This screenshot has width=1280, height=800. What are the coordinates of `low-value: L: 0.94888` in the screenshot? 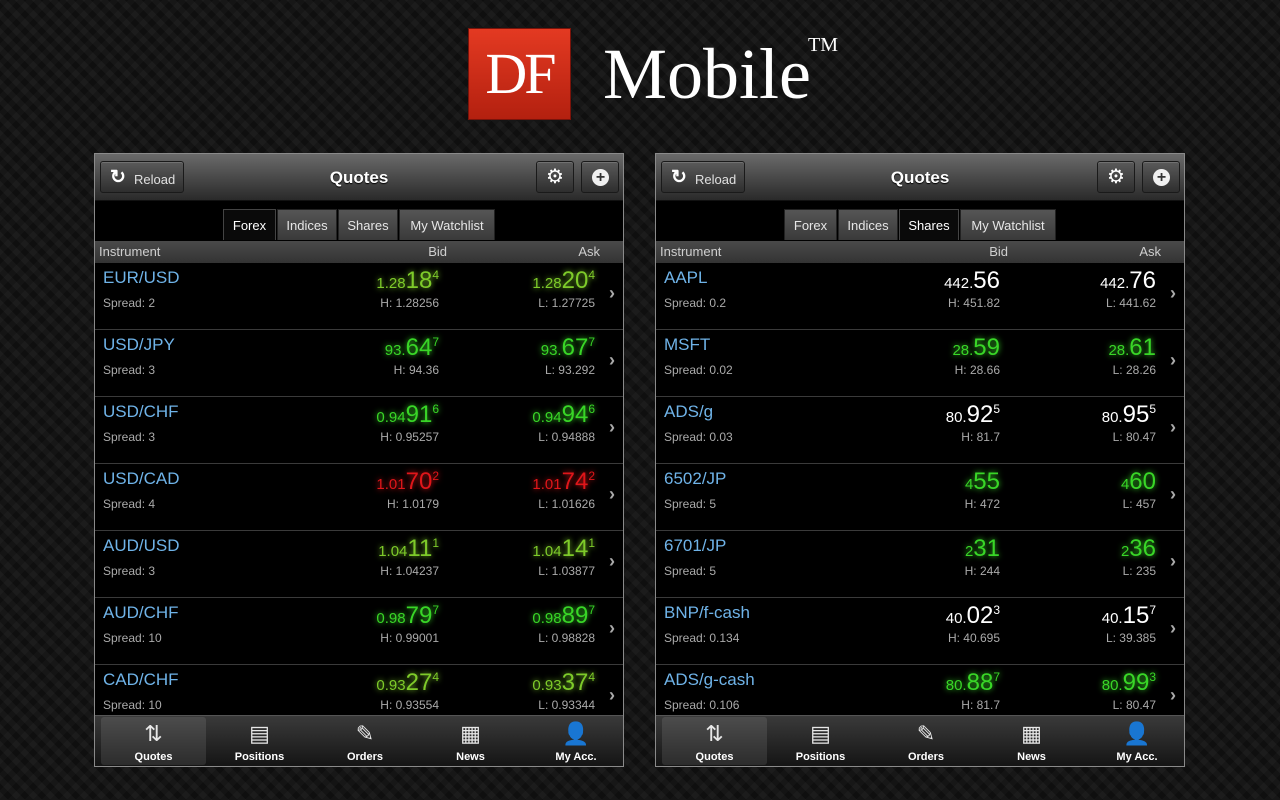 It's located at (566, 437).